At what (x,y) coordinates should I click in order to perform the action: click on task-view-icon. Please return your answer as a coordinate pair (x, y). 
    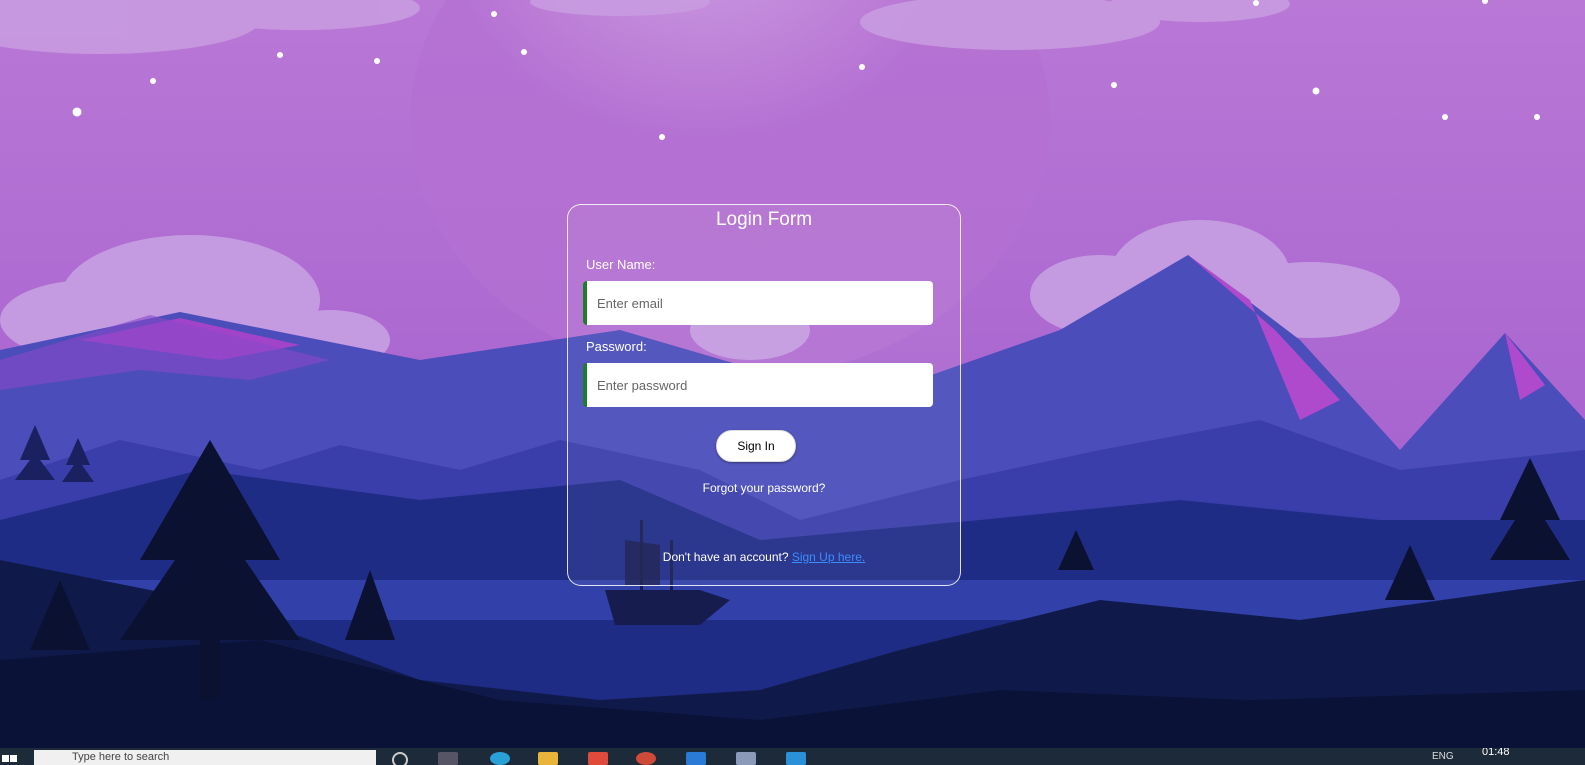
    Looking at the image, I should click on (448, 758).